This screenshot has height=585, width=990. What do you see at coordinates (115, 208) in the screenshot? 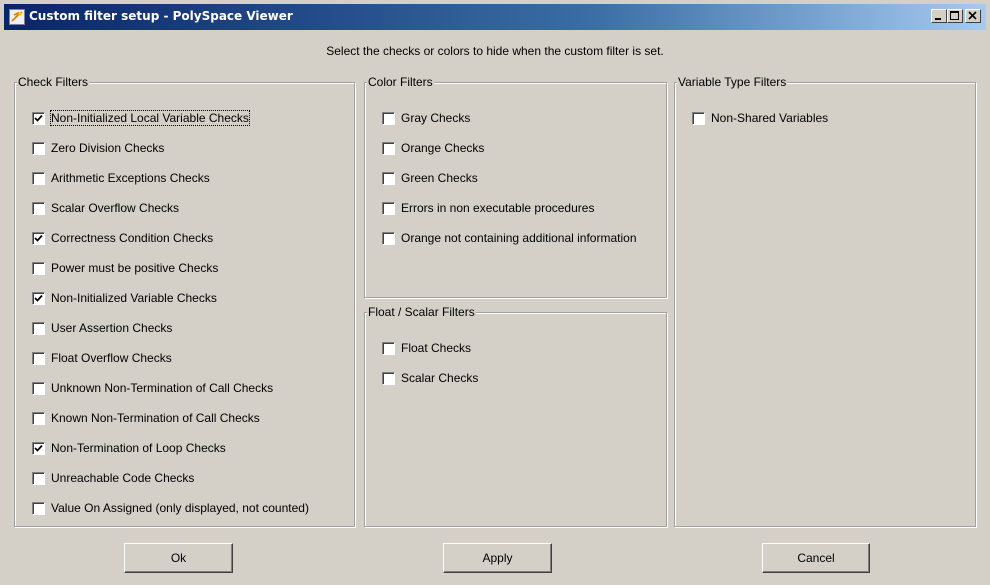
I see `checkbox-label: Scalar Overflow Checks` at bounding box center [115, 208].